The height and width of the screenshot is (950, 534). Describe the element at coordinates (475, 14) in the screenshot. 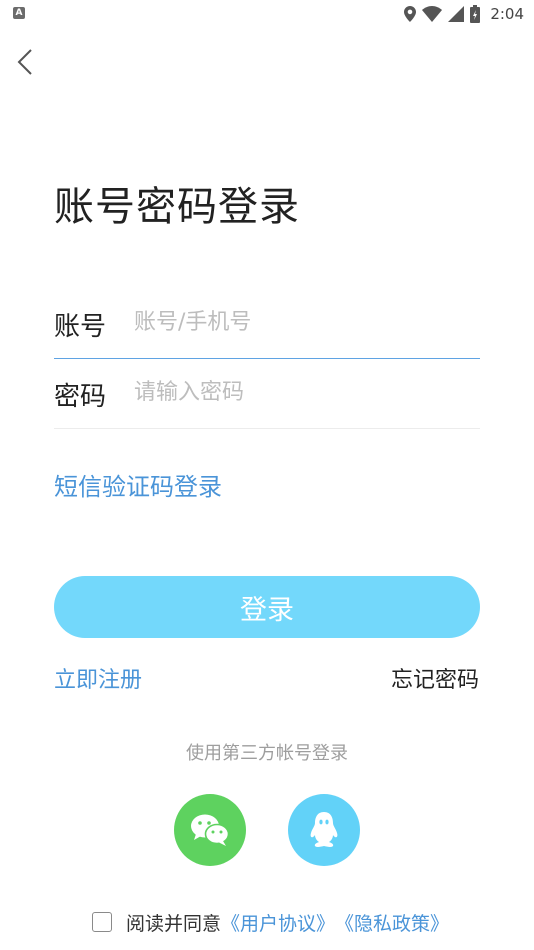

I see `battery-icon` at that location.